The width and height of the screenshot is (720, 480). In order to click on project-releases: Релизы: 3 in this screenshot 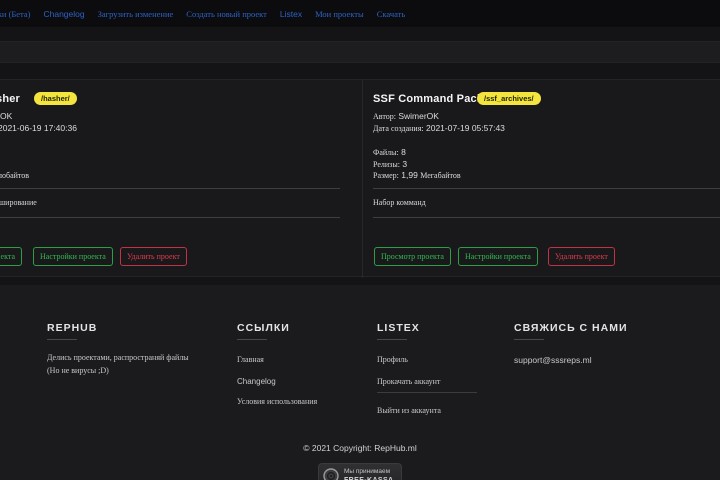, I will do `click(390, 164)`.